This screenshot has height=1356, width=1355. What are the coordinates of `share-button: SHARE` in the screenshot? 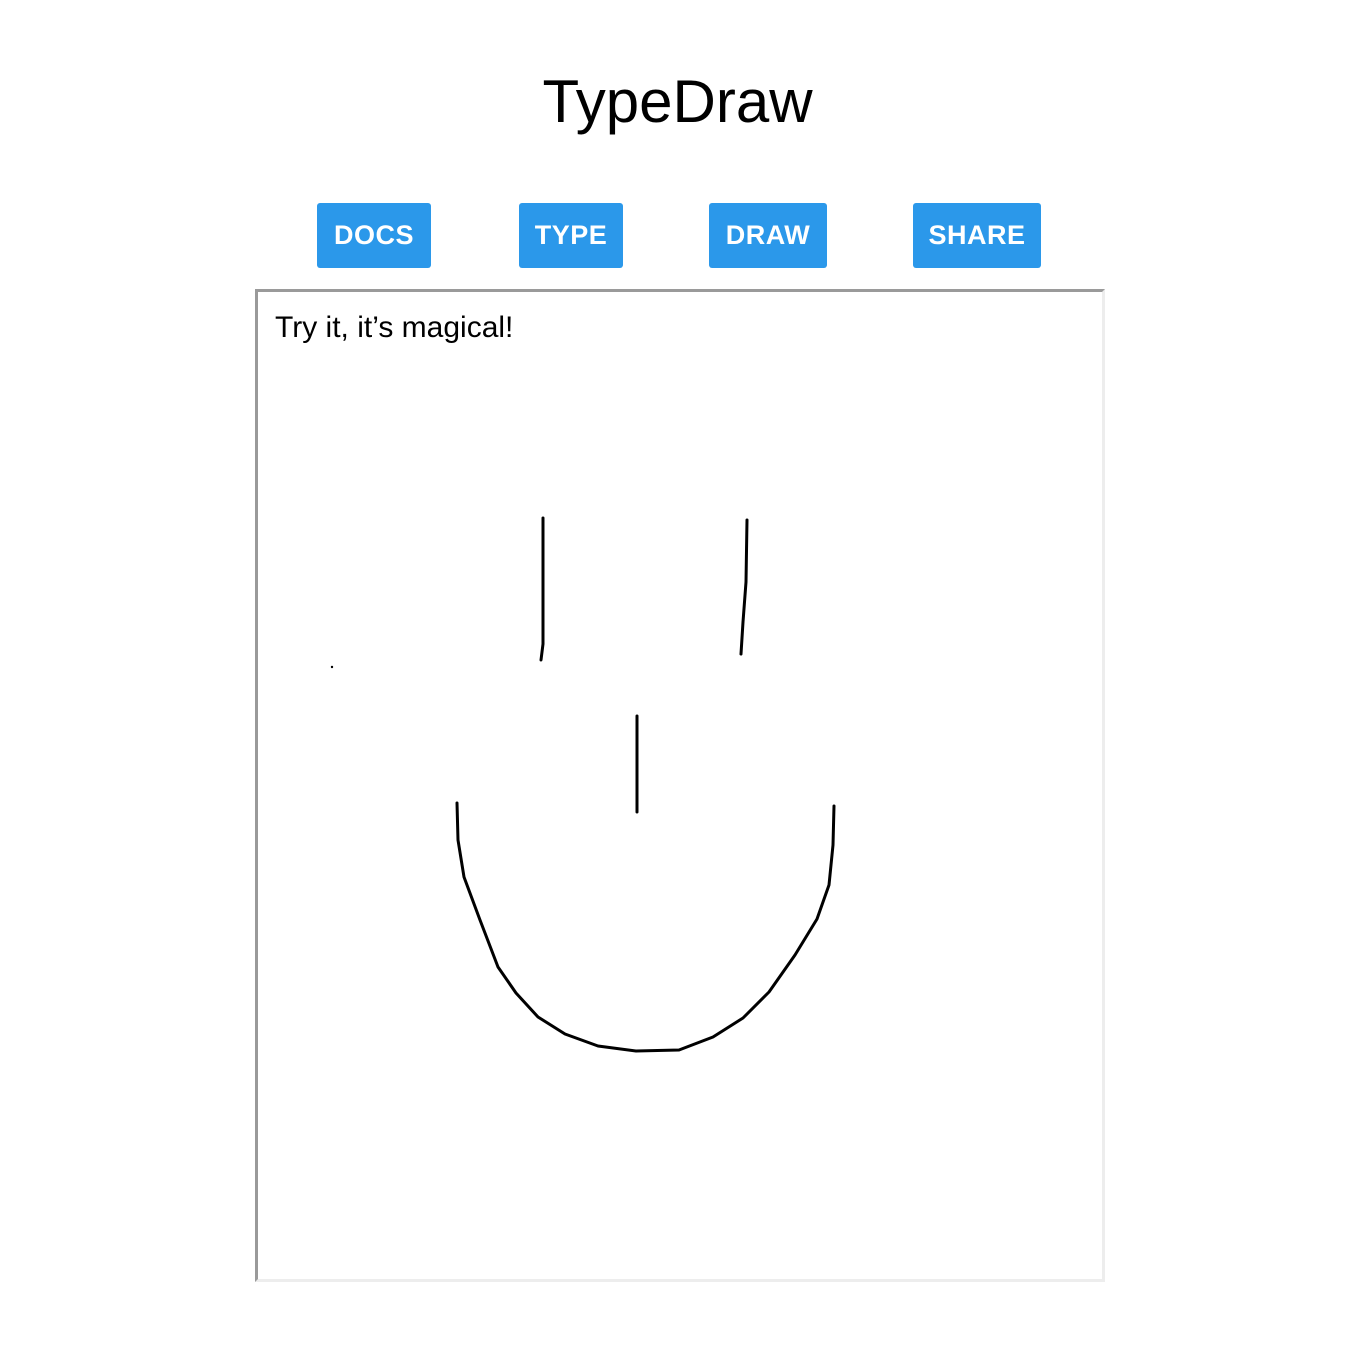 It's located at (977, 235).